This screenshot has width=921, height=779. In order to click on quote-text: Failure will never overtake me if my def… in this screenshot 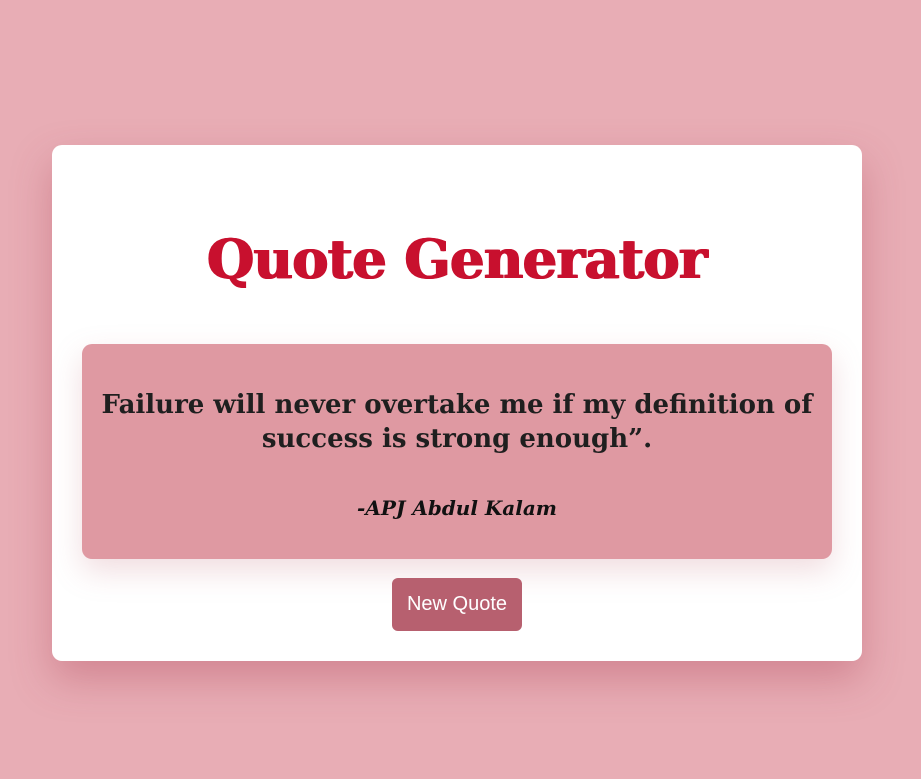, I will do `click(457, 422)`.